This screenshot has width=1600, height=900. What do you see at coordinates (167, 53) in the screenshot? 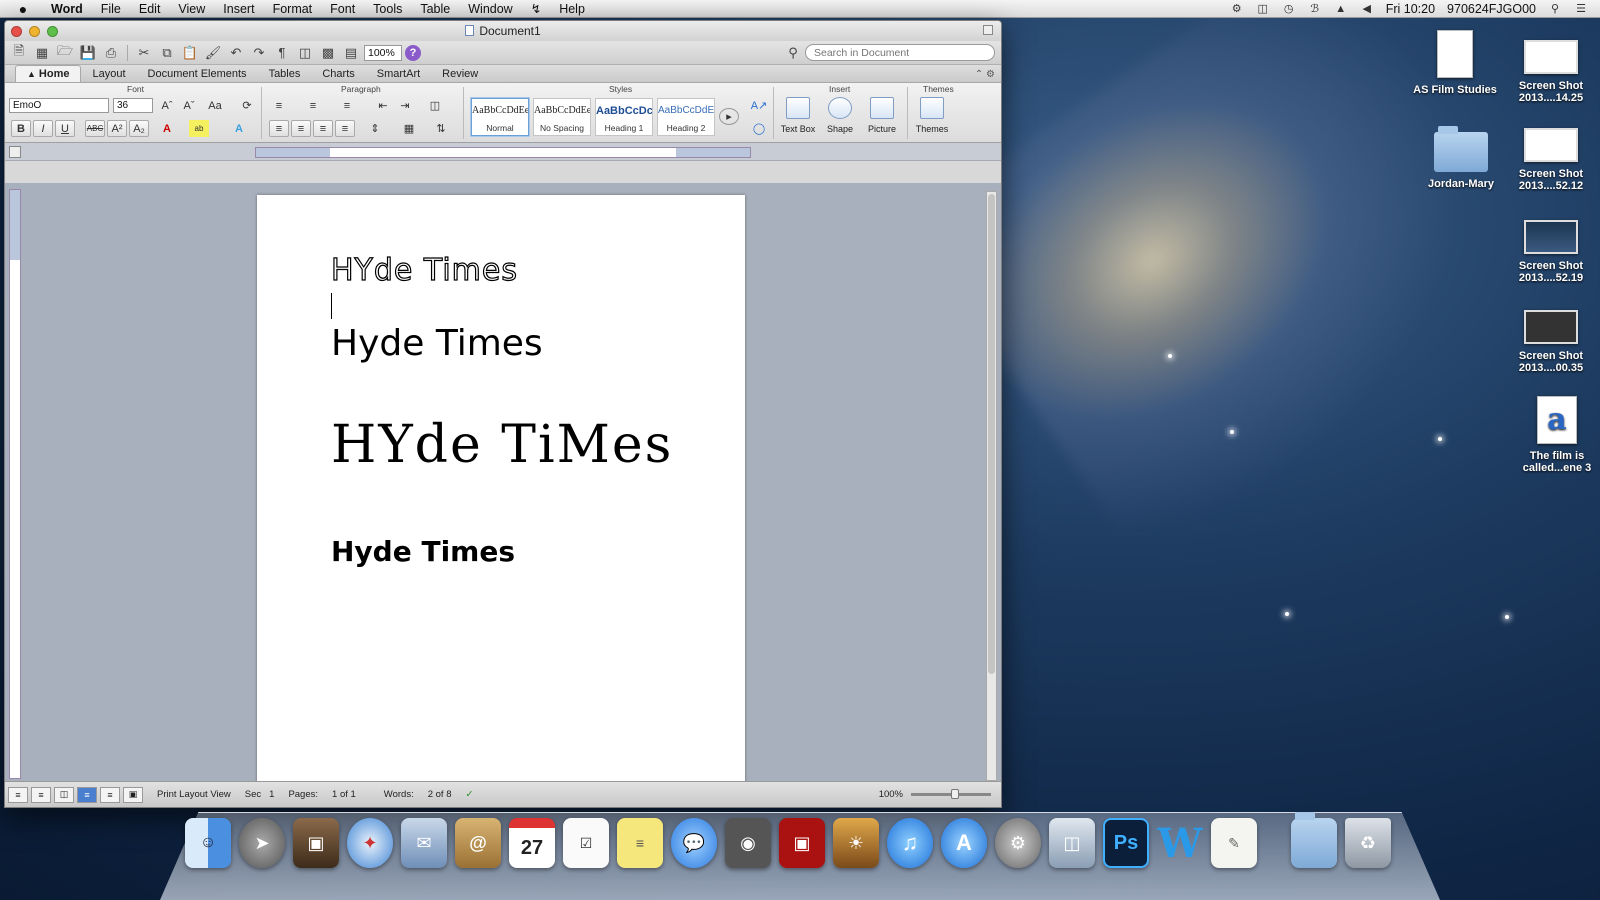
I see `copy-icon: ⧉` at bounding box center [167, 53].